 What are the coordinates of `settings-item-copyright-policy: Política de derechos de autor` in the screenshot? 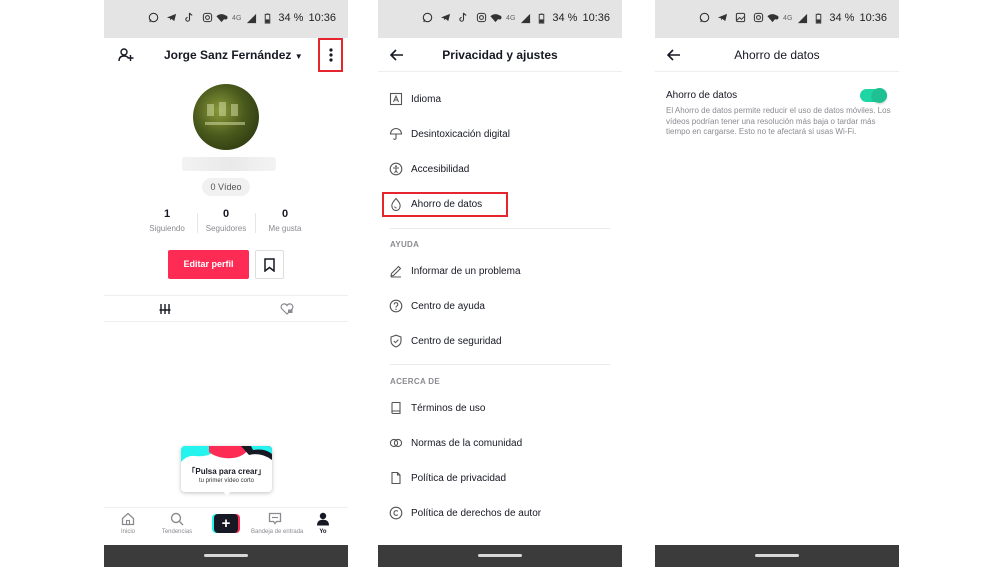 It's located at (500, 515).